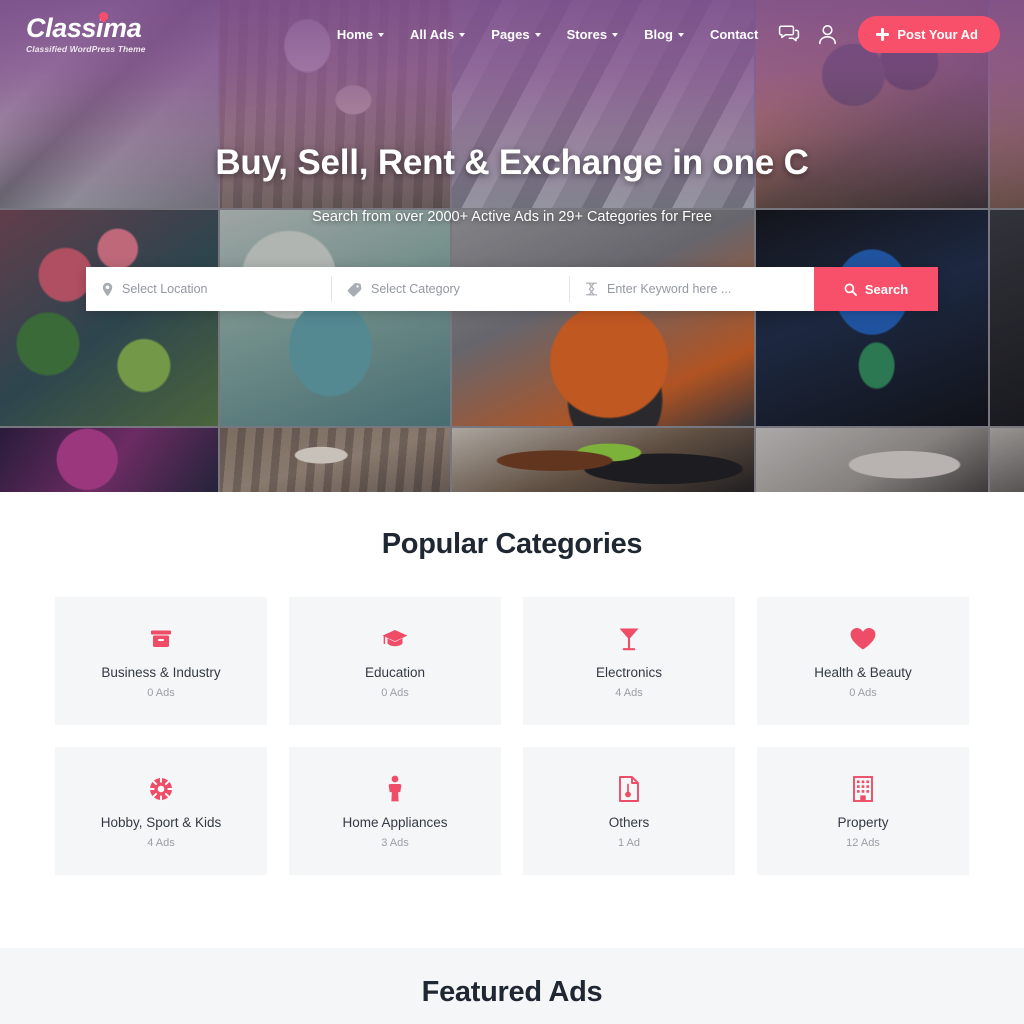 The width and height of the screenshot is (1024, 1024). I want to click on featured-ads-section: Featured Ads, so click(512, 986).